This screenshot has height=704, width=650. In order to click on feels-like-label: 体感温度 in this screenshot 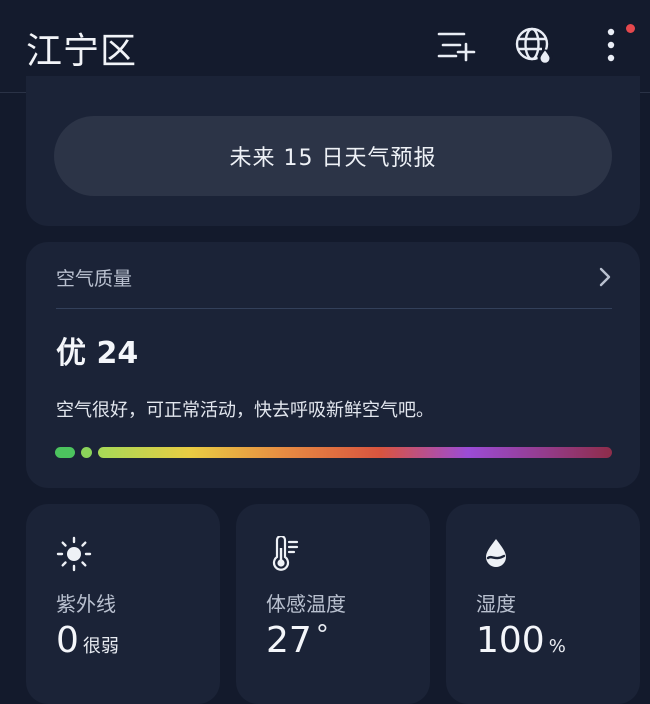, I will do `click(306, 604)`.